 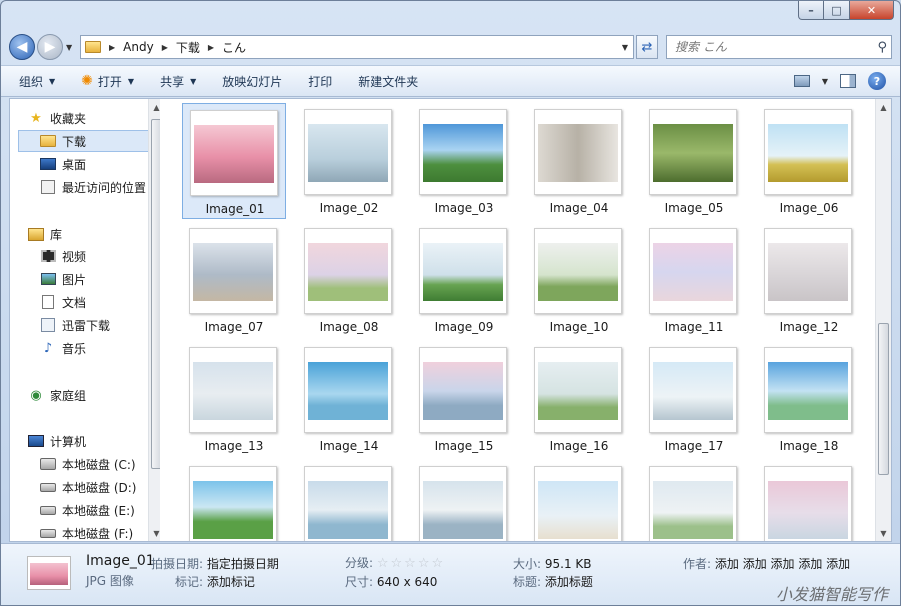 What do you see at coordinates (809, 500) in the screenshot?
I see `file-item: Image_24` at bounding box center [809, 500].